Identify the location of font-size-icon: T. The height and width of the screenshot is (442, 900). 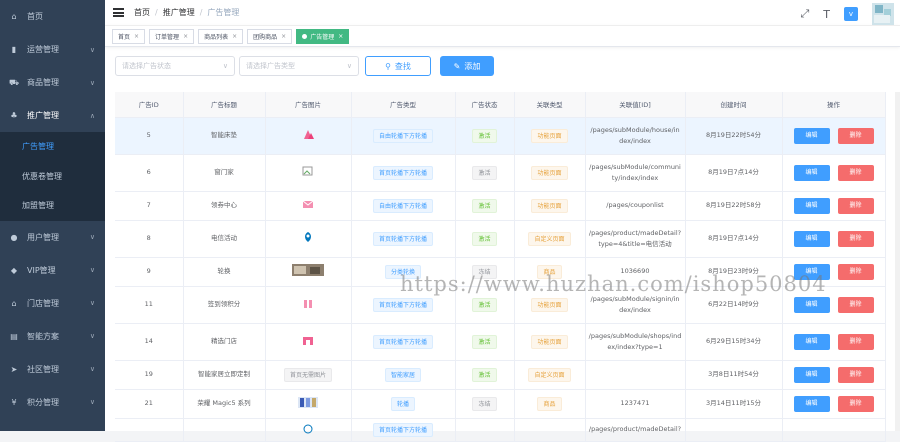
(826, 14).